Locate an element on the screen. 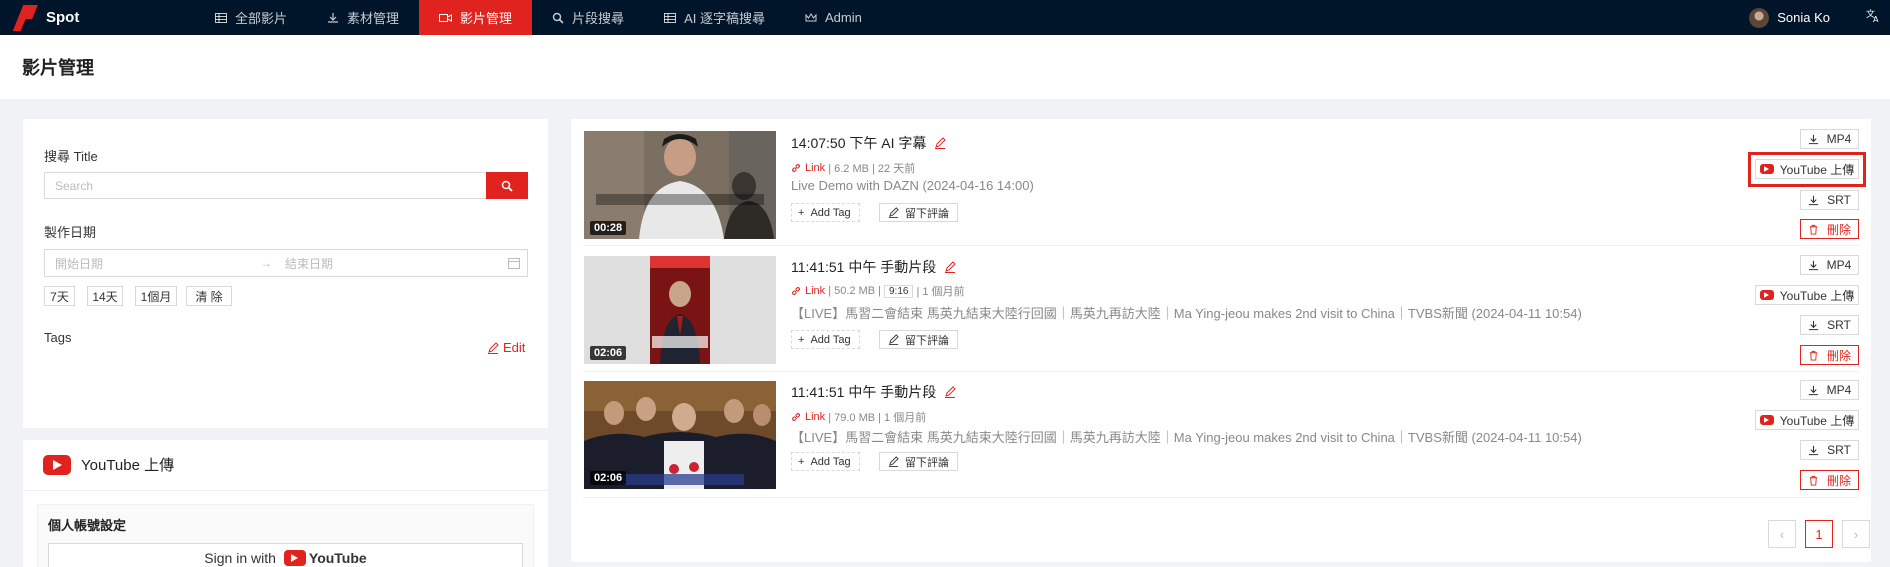  youtube-upload-label: YouTube 上傳 is located at coordinates (1817, 295).